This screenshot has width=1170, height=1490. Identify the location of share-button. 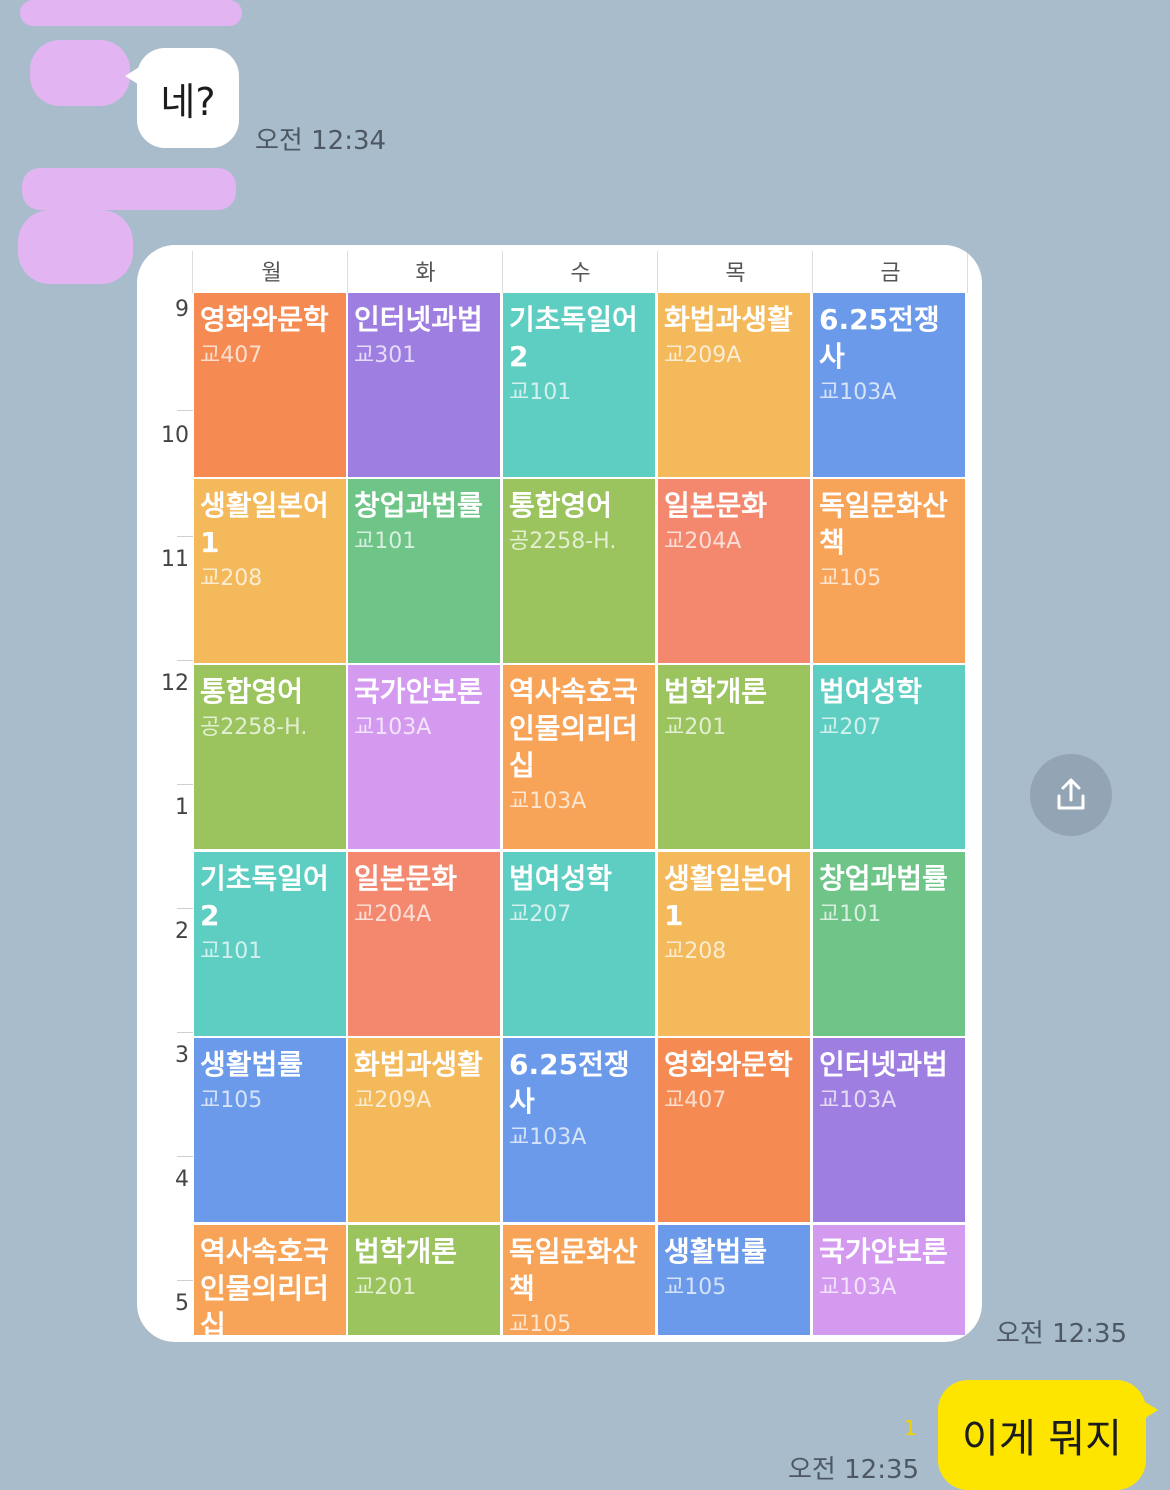
(1071, 795).